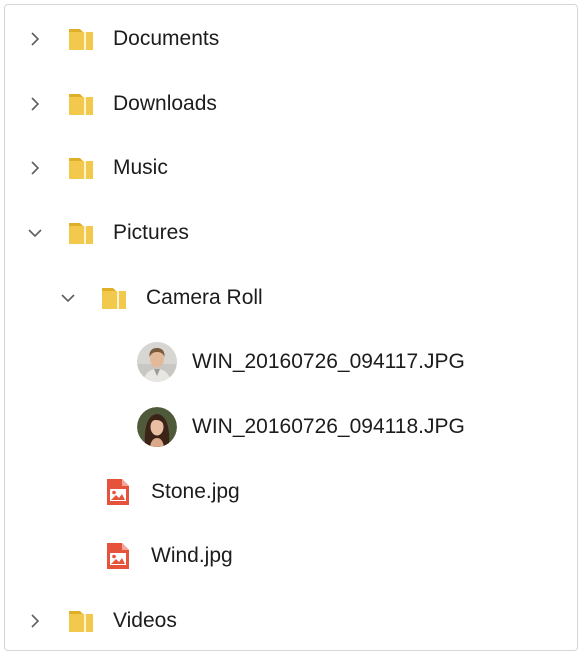 The width and height of the screenshot is (583, 655). What do you see at coordinates (195, 491) in the screenshot?
I see `tree-node-label: Stone.jpg` at bounding box center [195, 491].